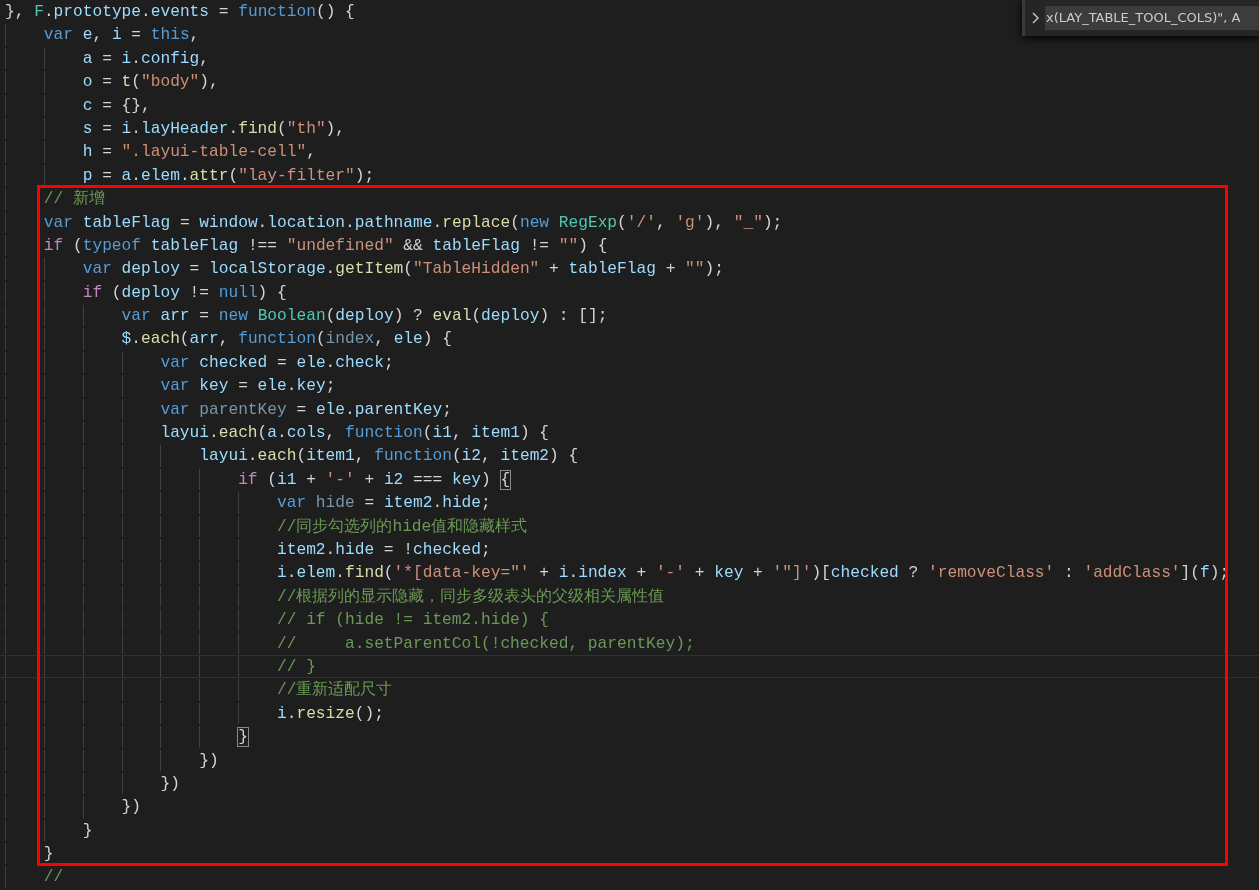 Image resolution: width=1259 pixels, height=890 pixels. Describe the element at coordinates (403, 269) in the screenshot. I see `code-line: var deploy = localStorage.getItem("TableHidden" + tableFlag + "");` at that location.